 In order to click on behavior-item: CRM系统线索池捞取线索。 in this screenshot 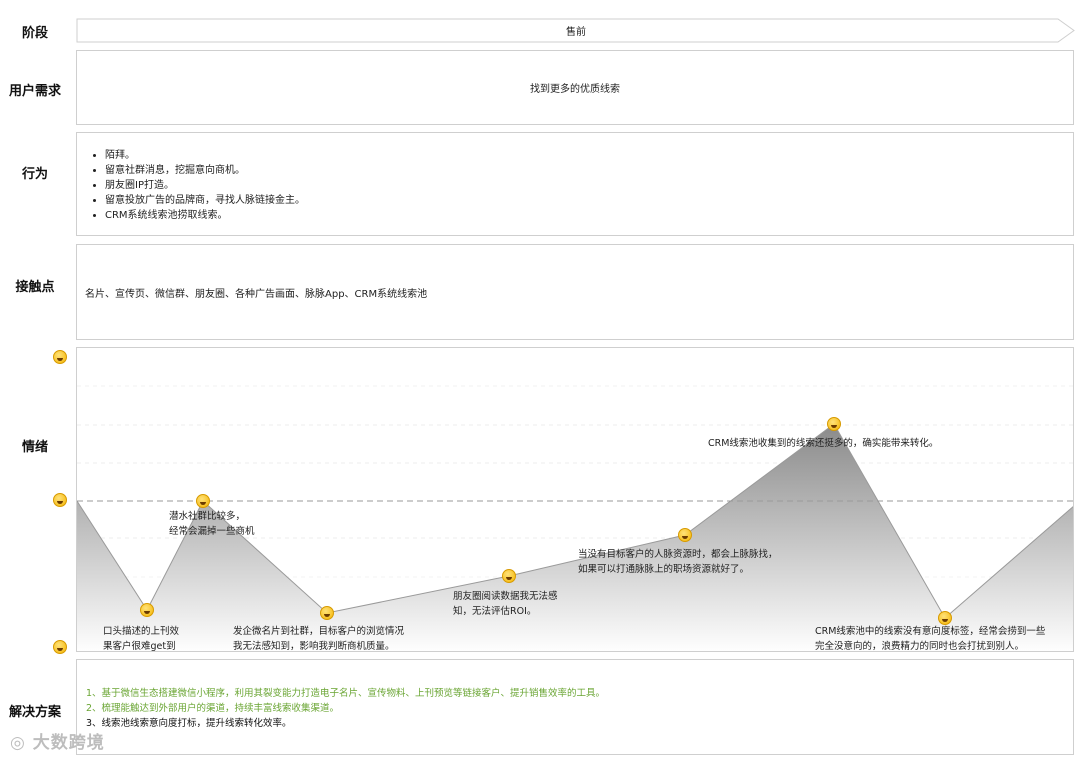, I will do `click(589, 215)`.